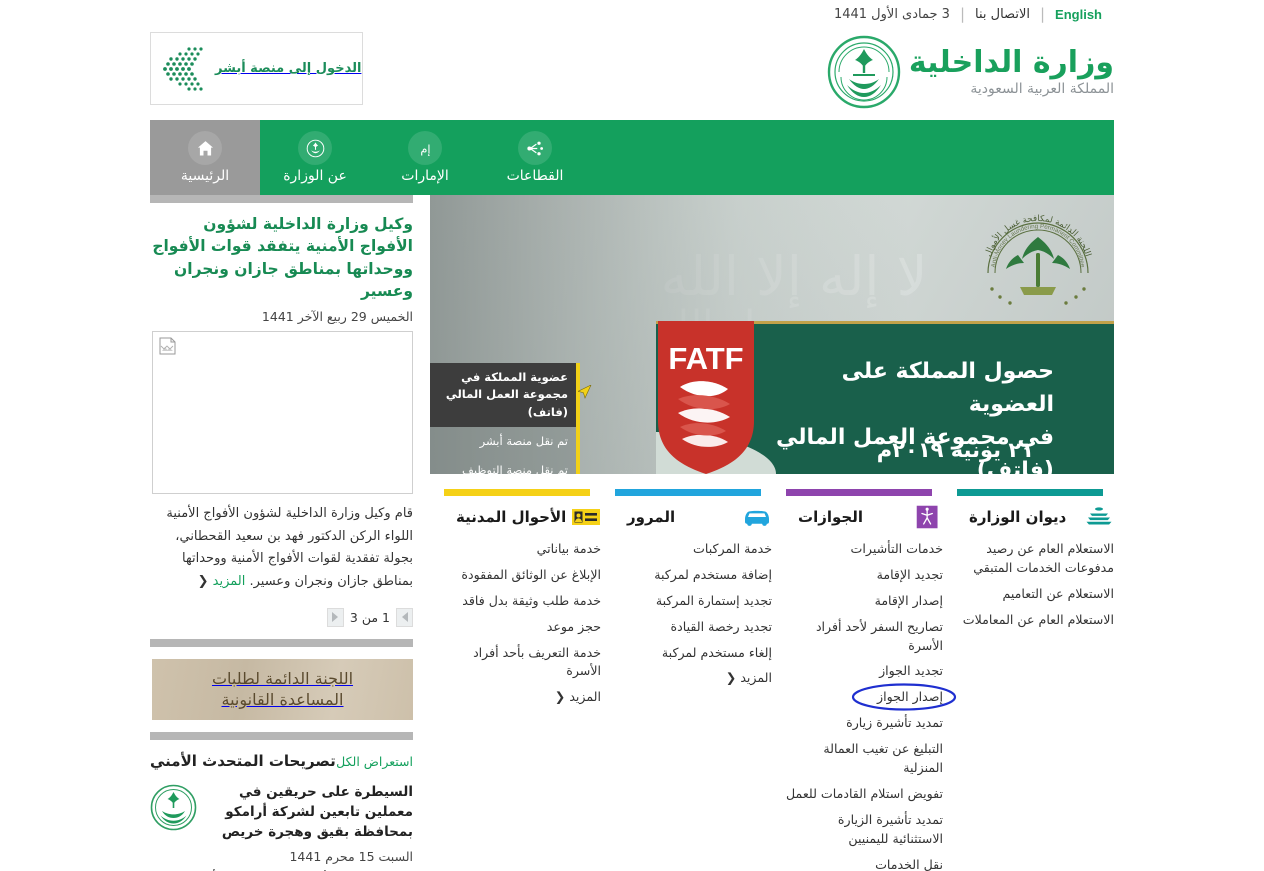 Image resolution: width=1264 pixels, height=871 pixels. What do you see at coordinates (522, 697) in the screenshot?
I see `service-more-link-civil-affairs: المزيد ❮` at bounding box center [522, 697].